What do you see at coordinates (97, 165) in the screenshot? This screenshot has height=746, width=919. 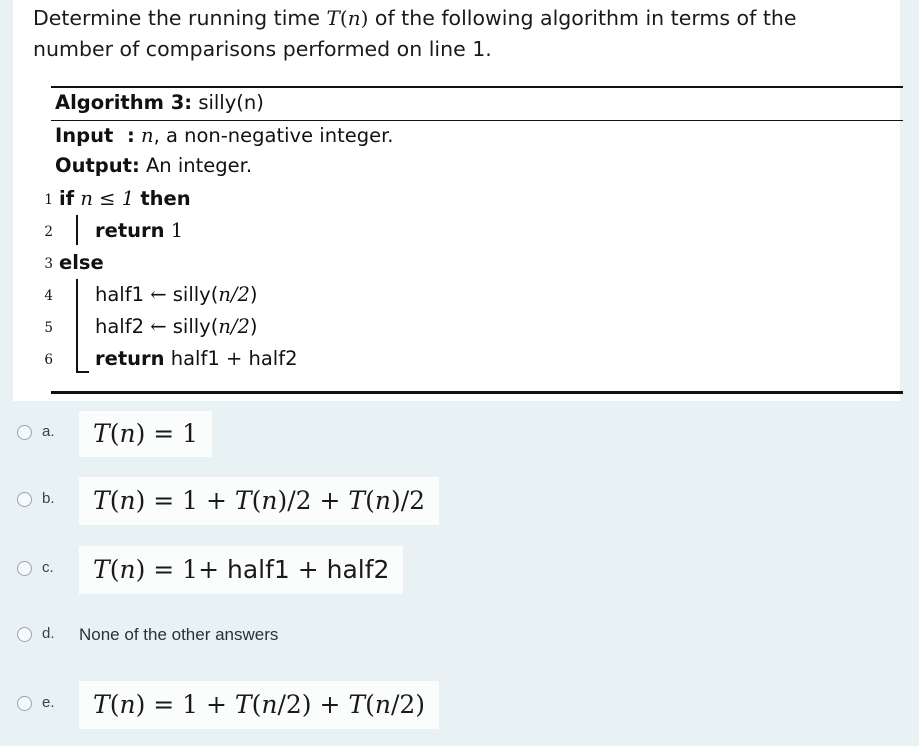 I see `algorithm-output-label: Output:` at bounding box center [97, 165].